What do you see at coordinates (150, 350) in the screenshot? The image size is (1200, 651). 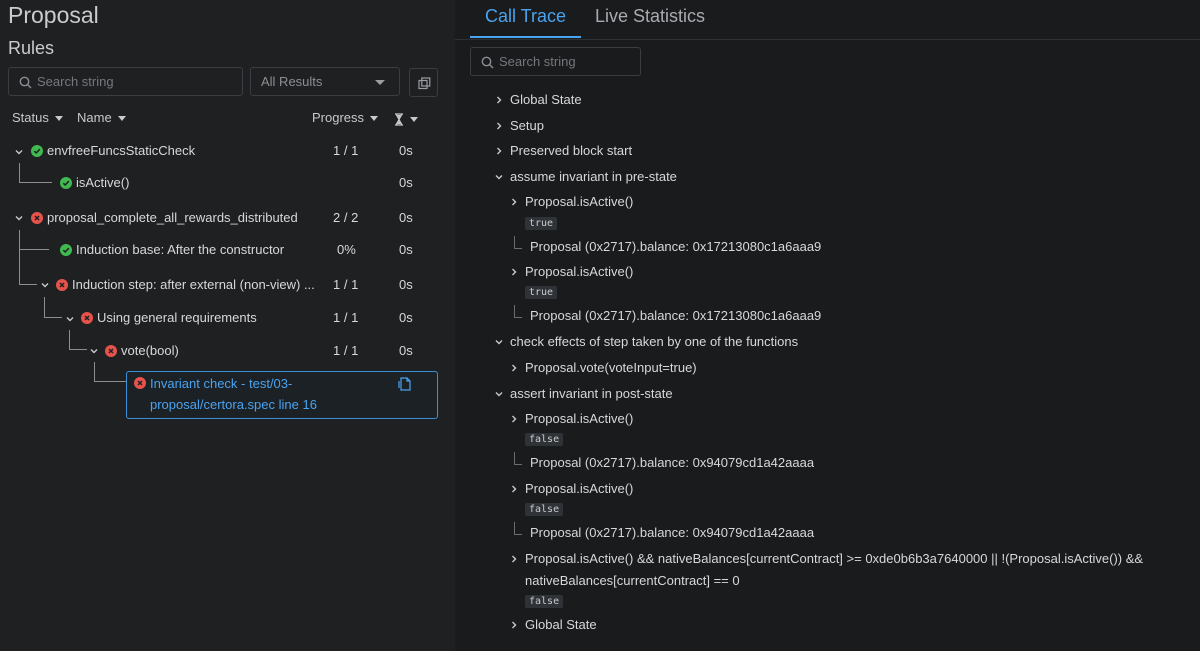 I see `rule-row-label: vote(bool)` at bounding box center [150, 350].